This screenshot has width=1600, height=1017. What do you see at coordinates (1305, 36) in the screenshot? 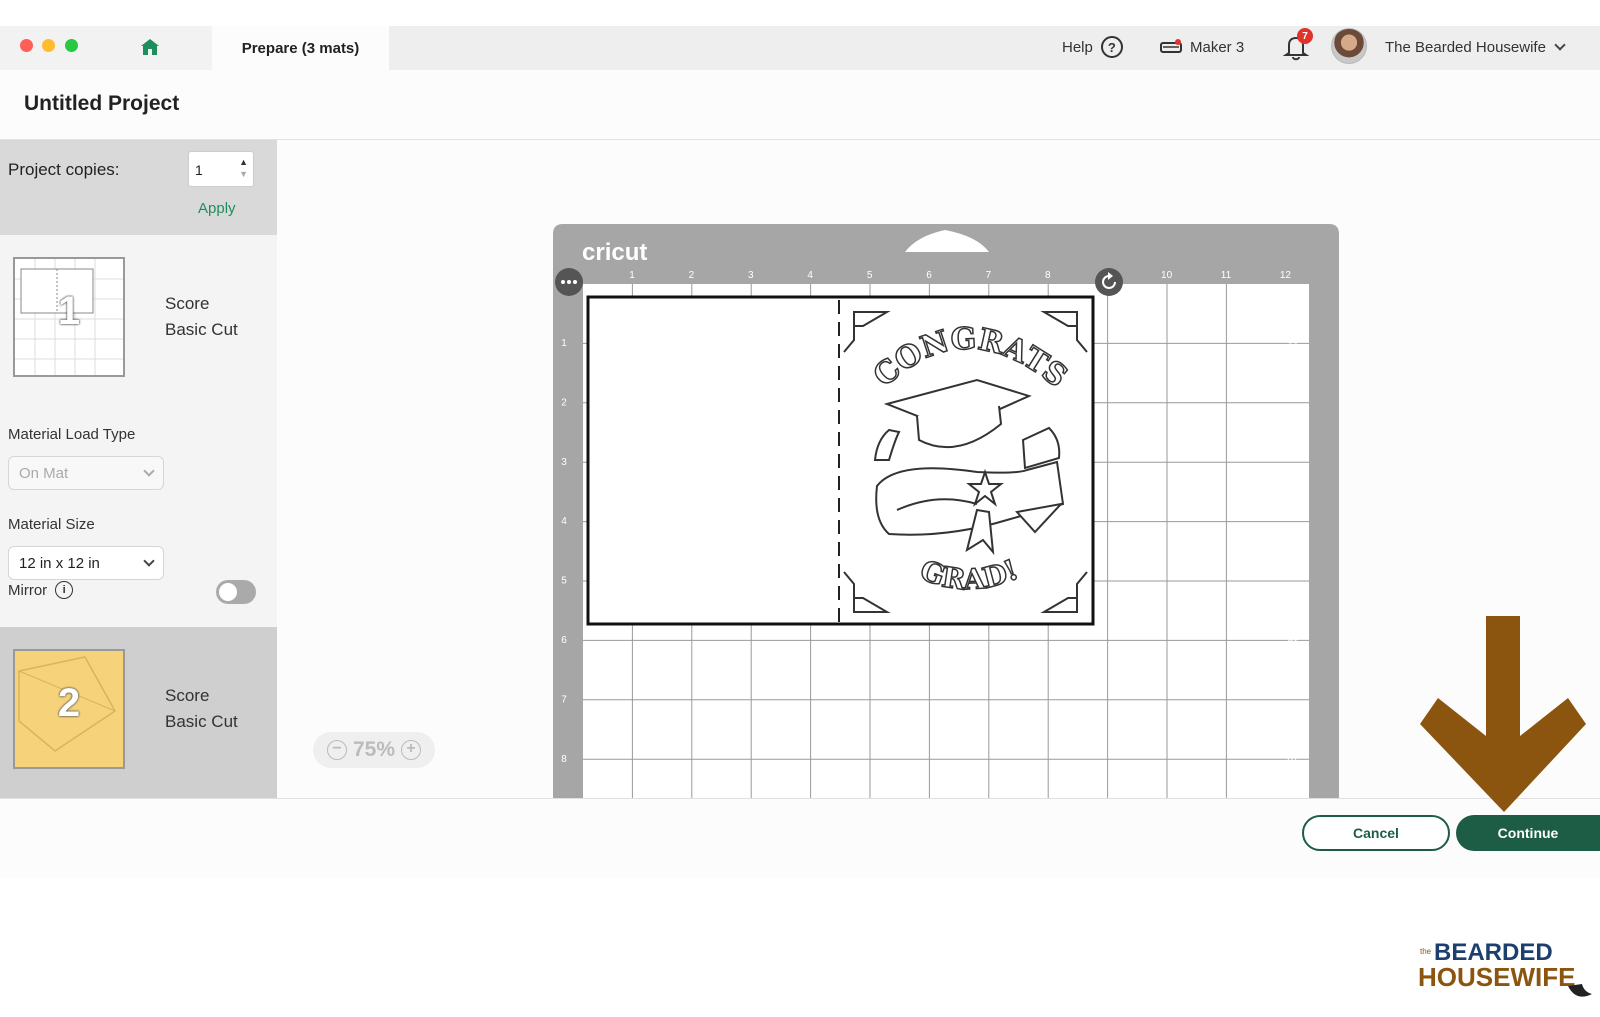
I see `notification-badge: 7` at bounding box center [1305, 36].